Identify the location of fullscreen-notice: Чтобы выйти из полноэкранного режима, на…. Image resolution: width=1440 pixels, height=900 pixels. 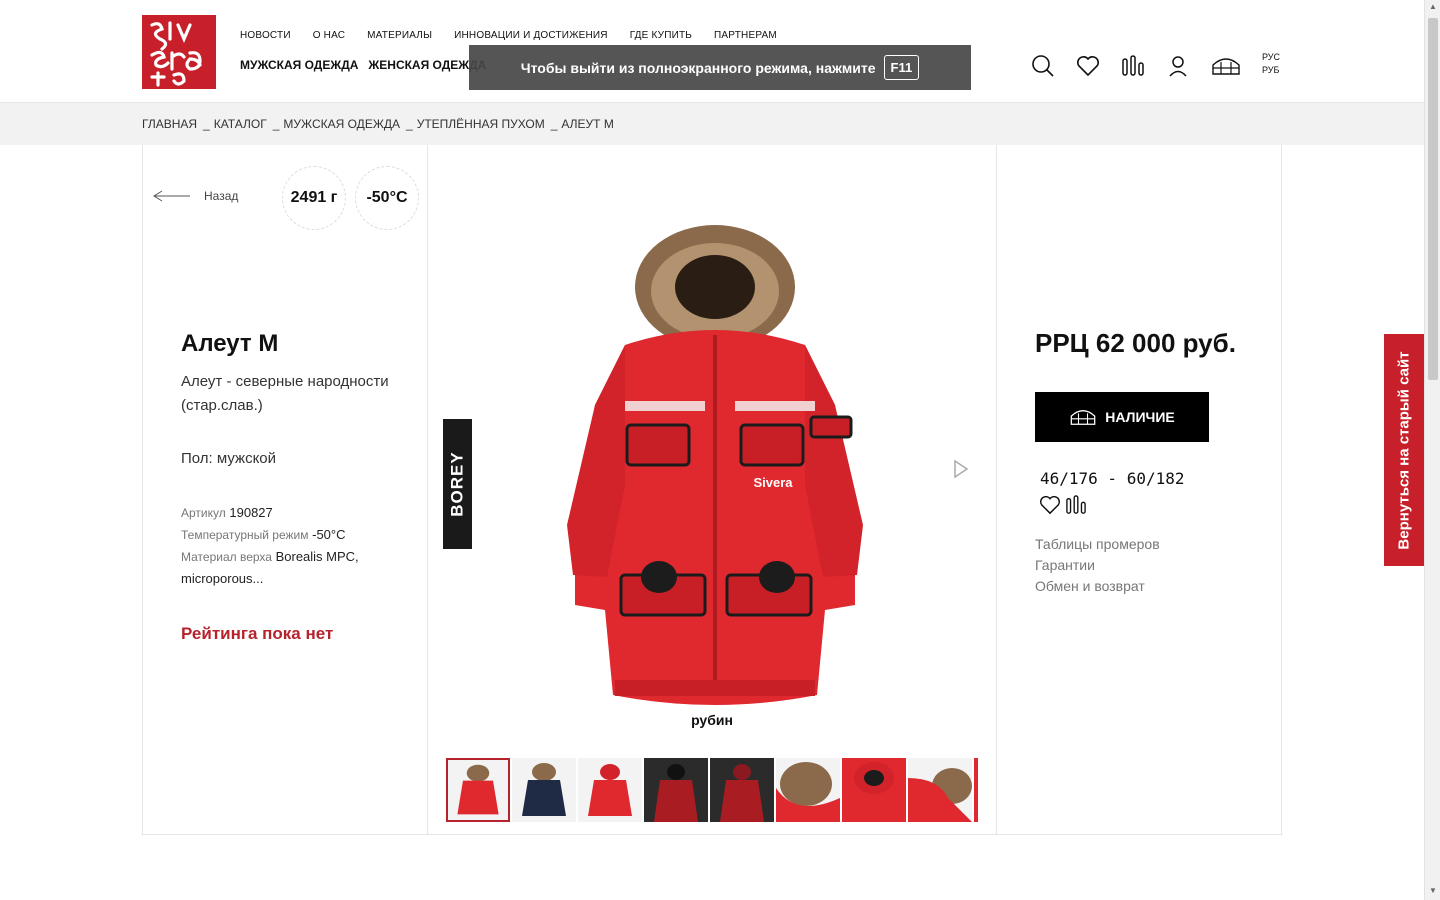
(720, 67).